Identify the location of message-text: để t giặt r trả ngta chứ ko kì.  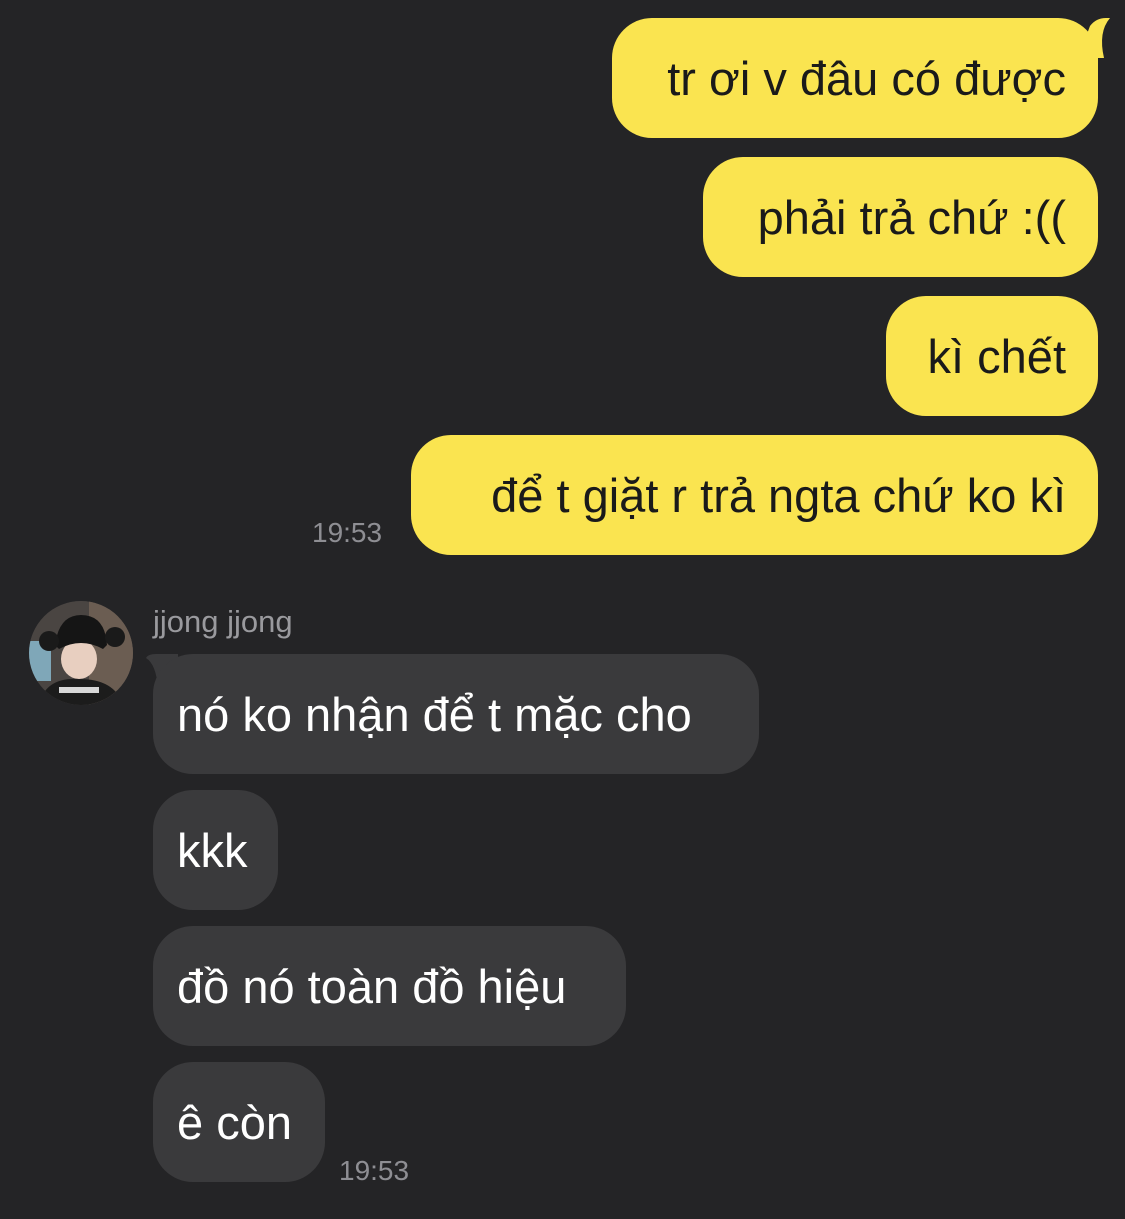
(778, 495).